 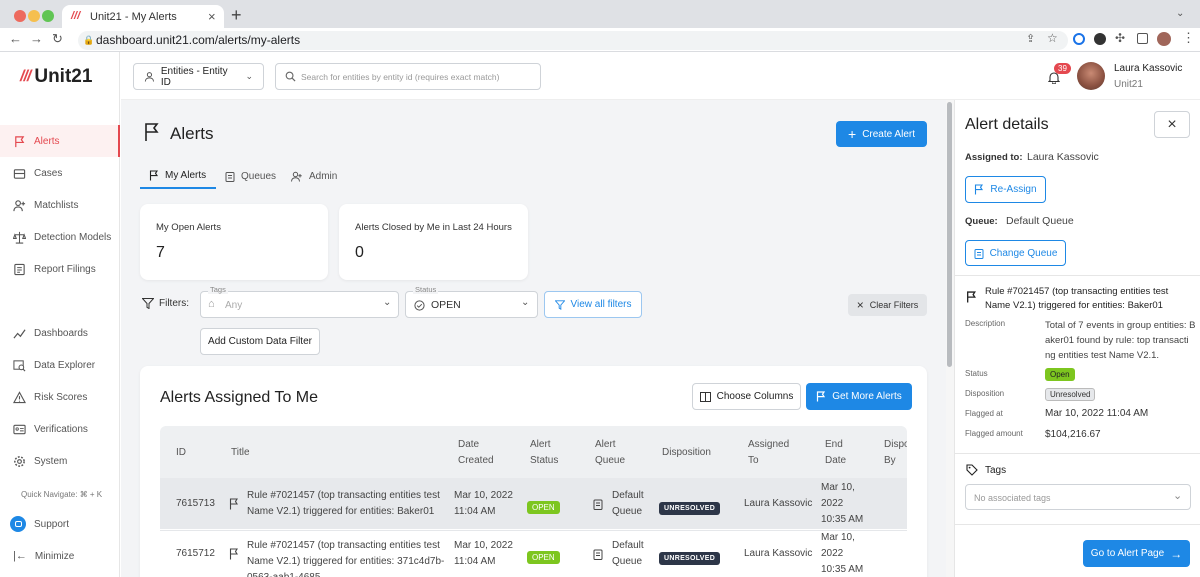 What do you see at coordinates (768, 453) in the screenshot?
I see `column-header-assigned-to: Assigned To` at bounding box center [768, 453].